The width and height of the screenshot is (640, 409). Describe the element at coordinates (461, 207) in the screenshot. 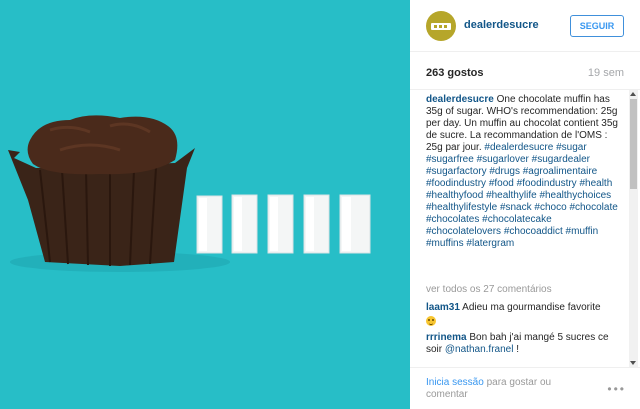

I see `hashtag-link: #healthylifestyle` at that location.